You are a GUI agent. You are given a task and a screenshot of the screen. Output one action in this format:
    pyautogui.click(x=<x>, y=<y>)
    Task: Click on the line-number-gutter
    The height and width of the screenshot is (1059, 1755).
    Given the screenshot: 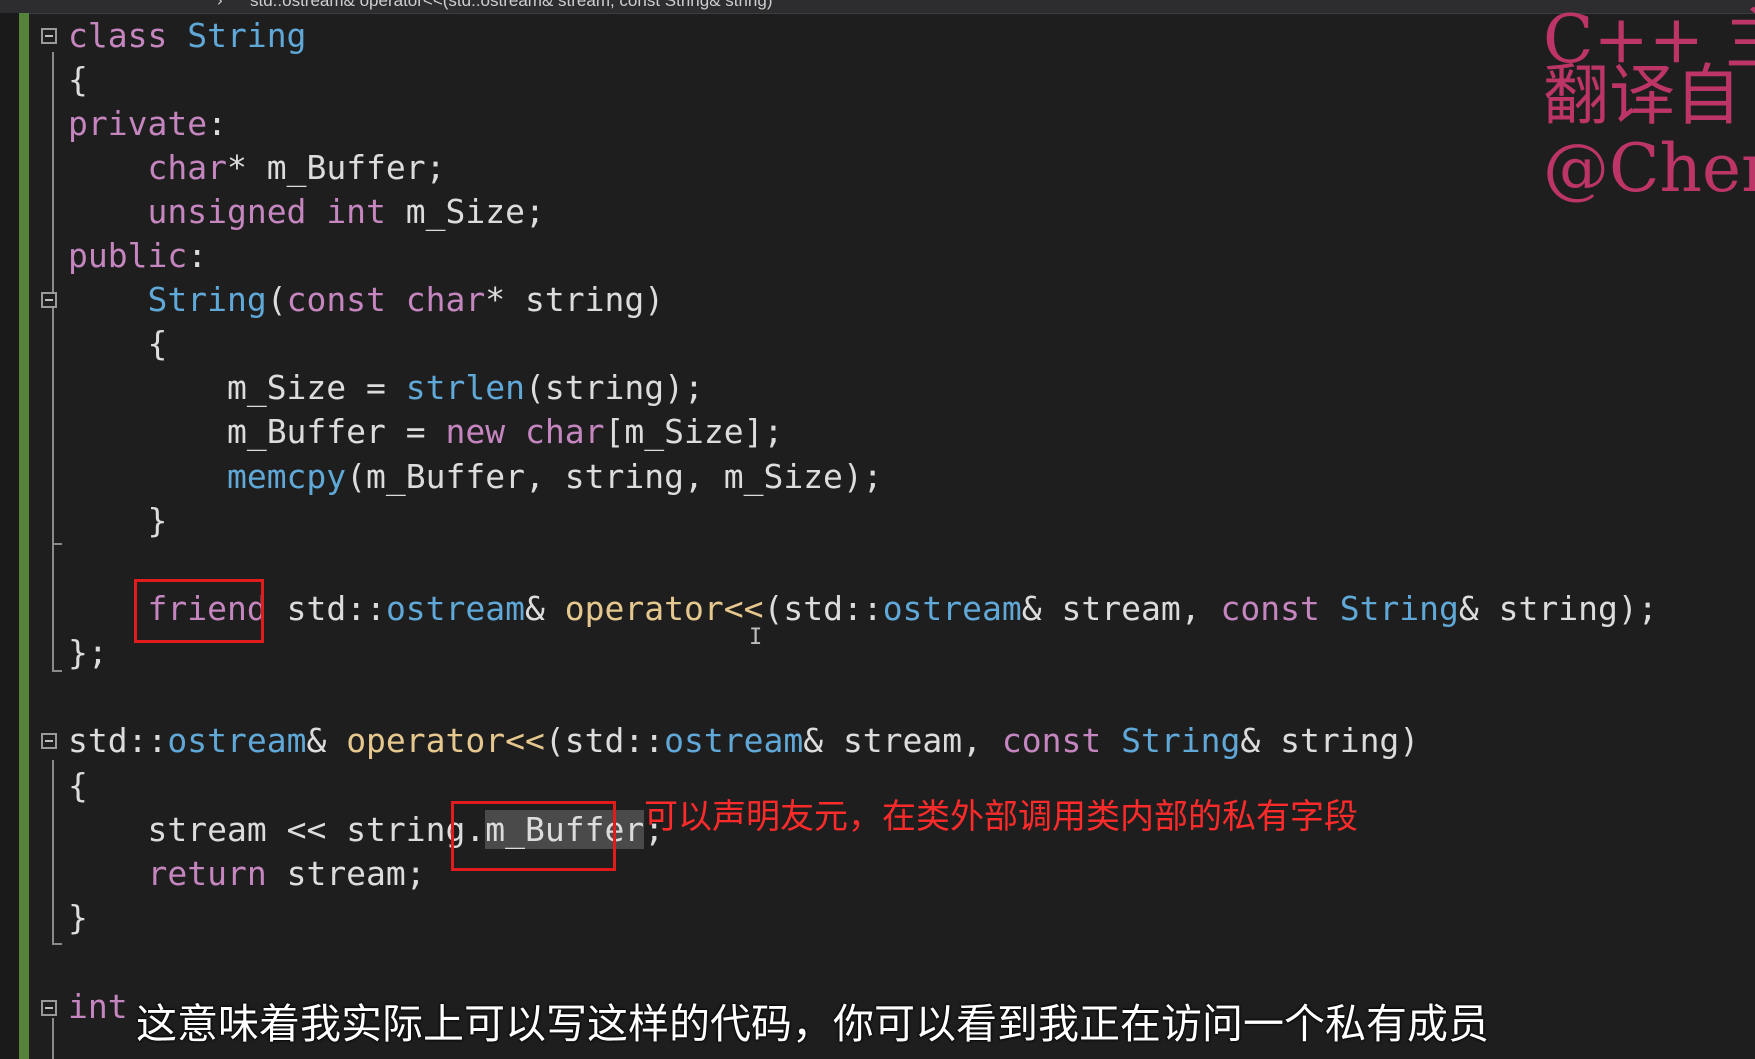 What is the action you would take?
    pyautogui.click(x=9, y=536)
    